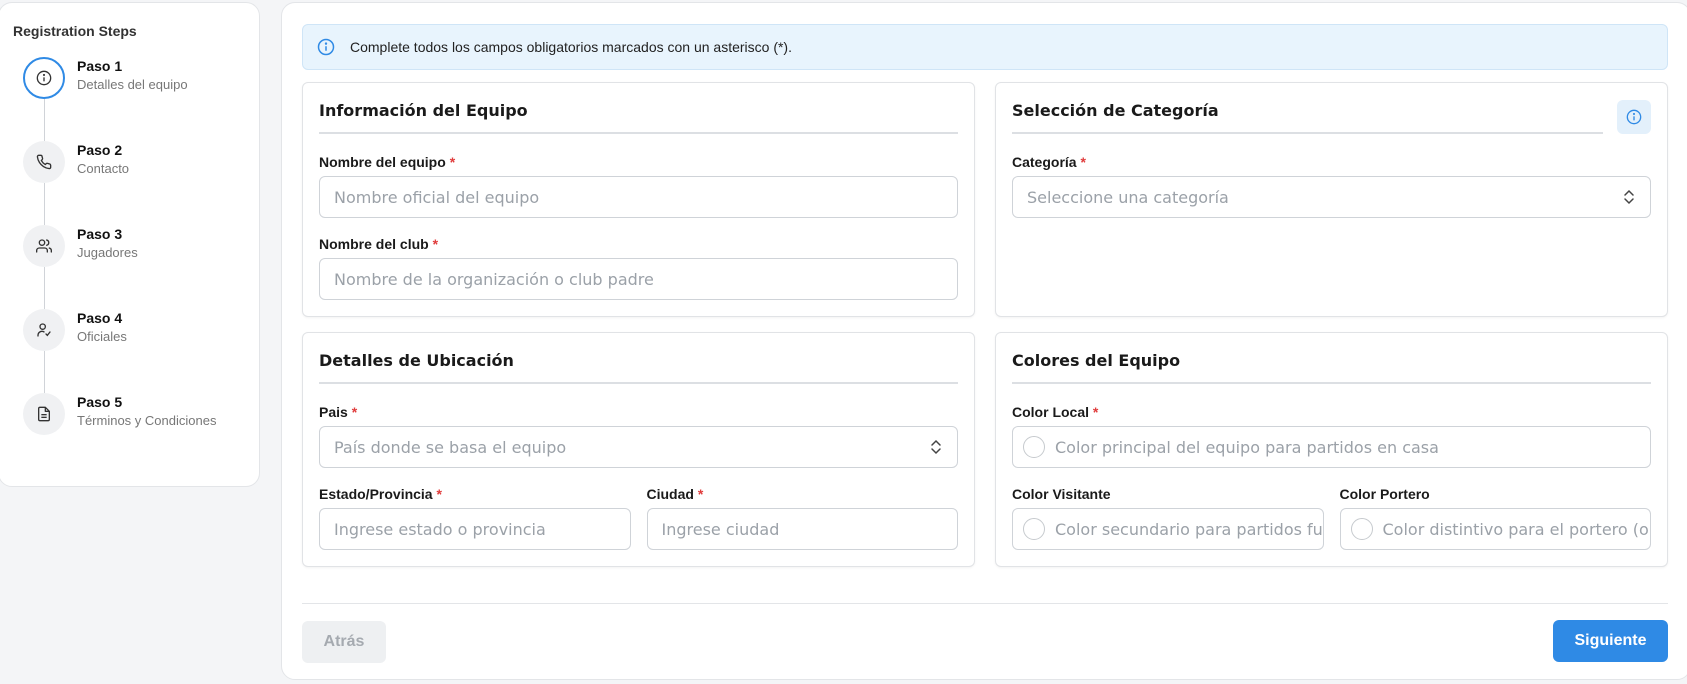 Image resolution: width=1687 pixels, height=684 pixels. What do you see at coordinates (100, 234) in the screenshot?
I see `step-3-title: Paso 3` at bounding box center [100, 234].